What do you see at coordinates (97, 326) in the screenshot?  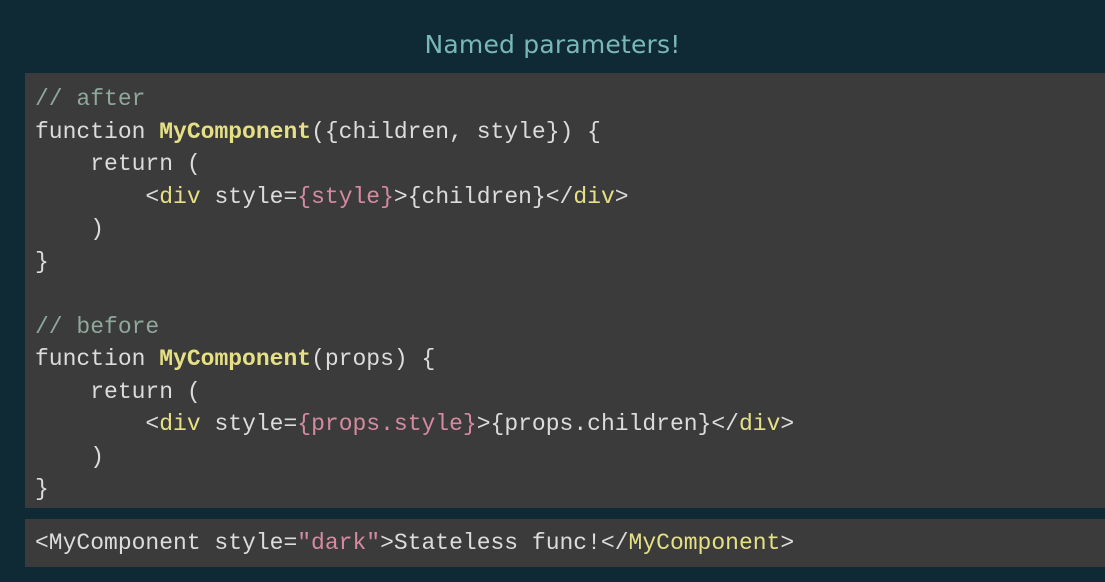 I see `code-token-comment: // before` at bounding box center [97, 326].